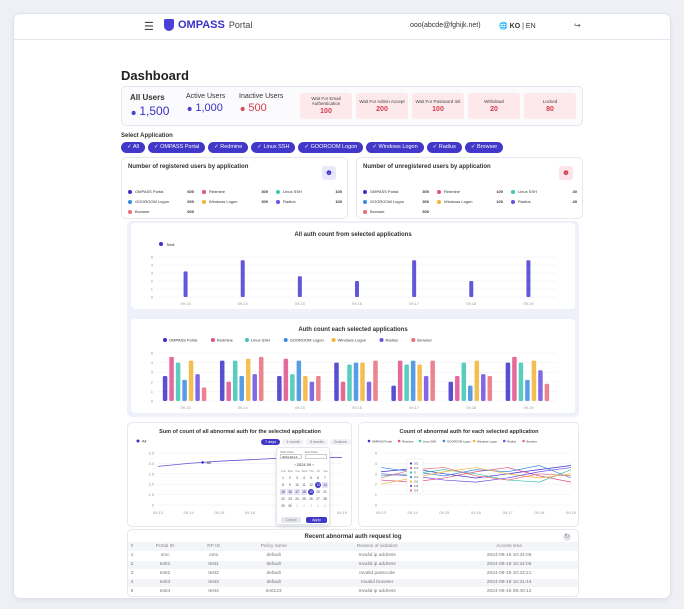  Describe the element at coordinates (304, 464) in the screenshot. I see `calendar-month: ‹ 2024.09 ›` at that location.